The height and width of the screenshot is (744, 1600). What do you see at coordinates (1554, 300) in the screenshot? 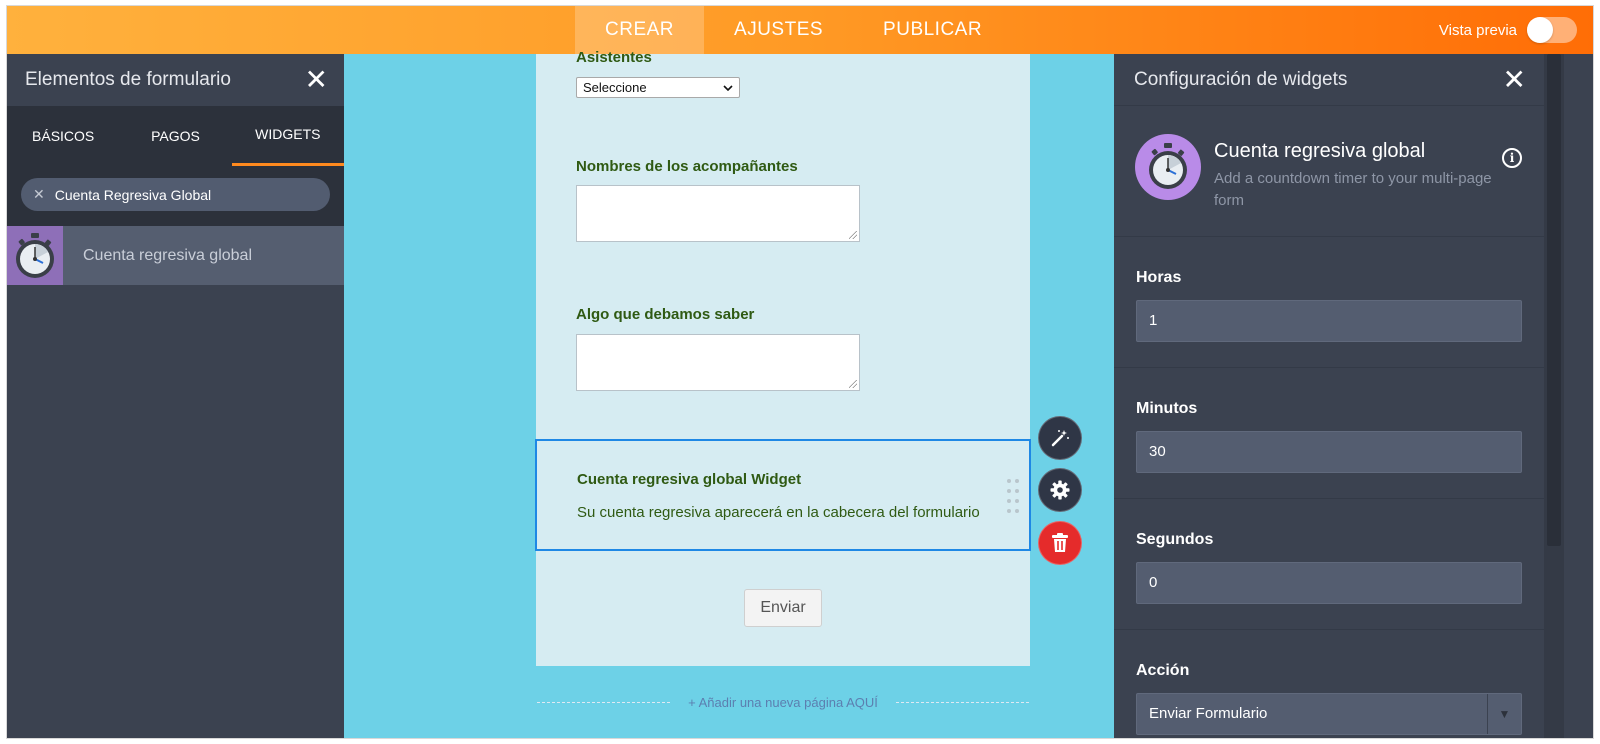
I see `scrollbar-thumb` at bounding box center [1554, 300].